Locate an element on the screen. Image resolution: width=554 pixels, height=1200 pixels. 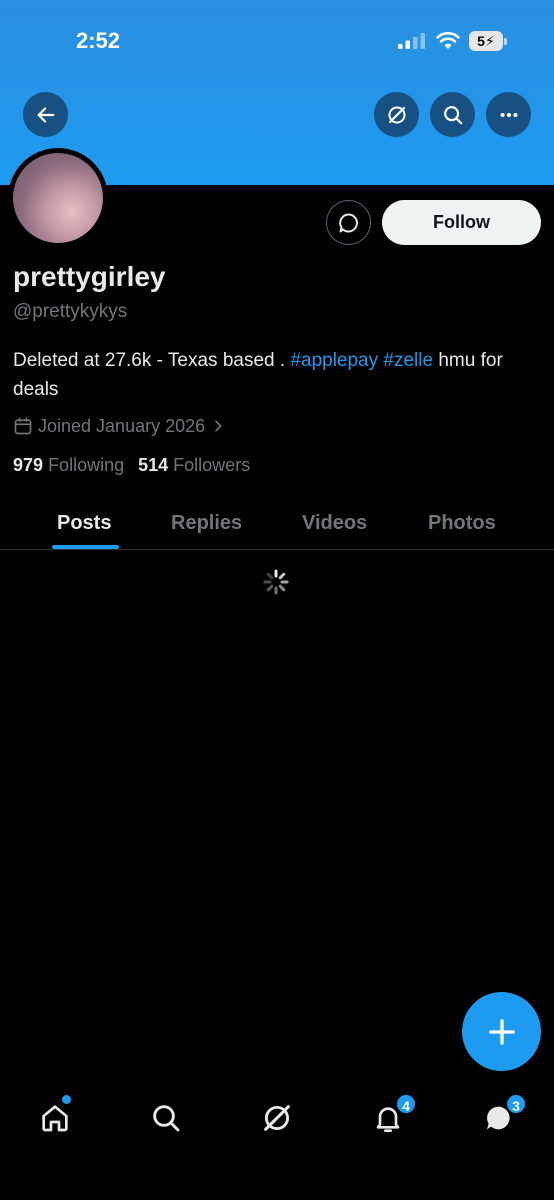
nav-search is located at coordinates (166, 1118).